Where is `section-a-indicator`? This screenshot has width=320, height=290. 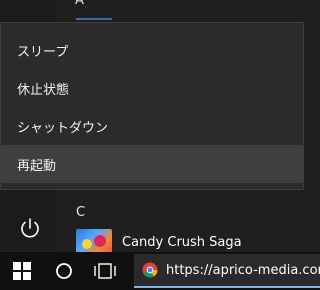
section-a-indicator is located at coordinates (94, 19).